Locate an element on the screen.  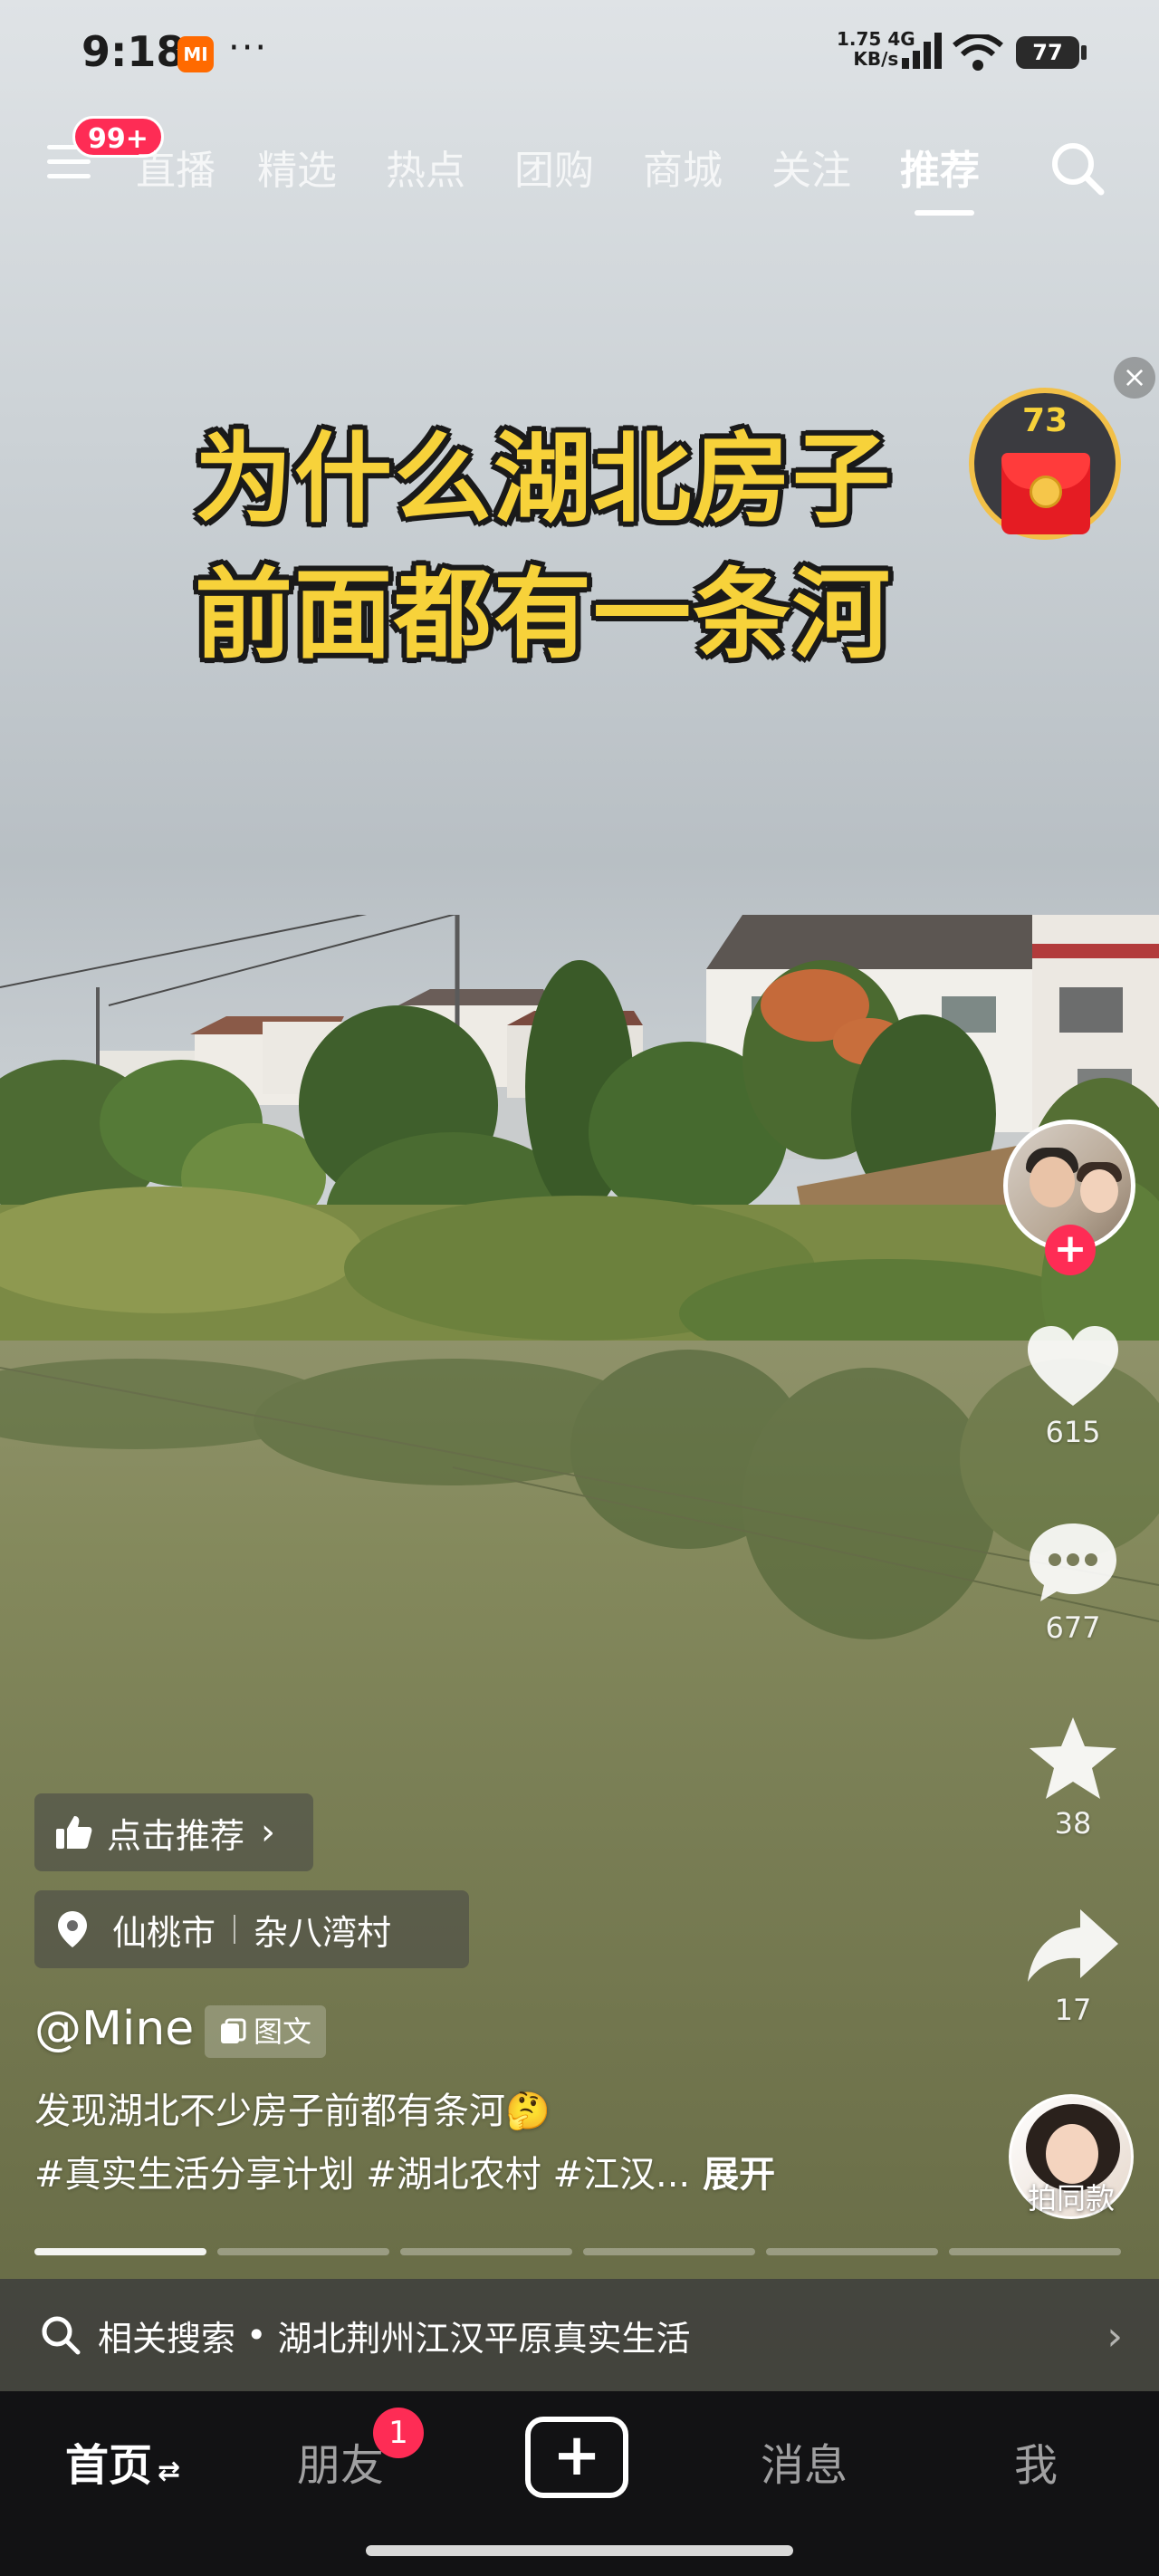
active-tab-indicator is located at coordinates (945, 213).